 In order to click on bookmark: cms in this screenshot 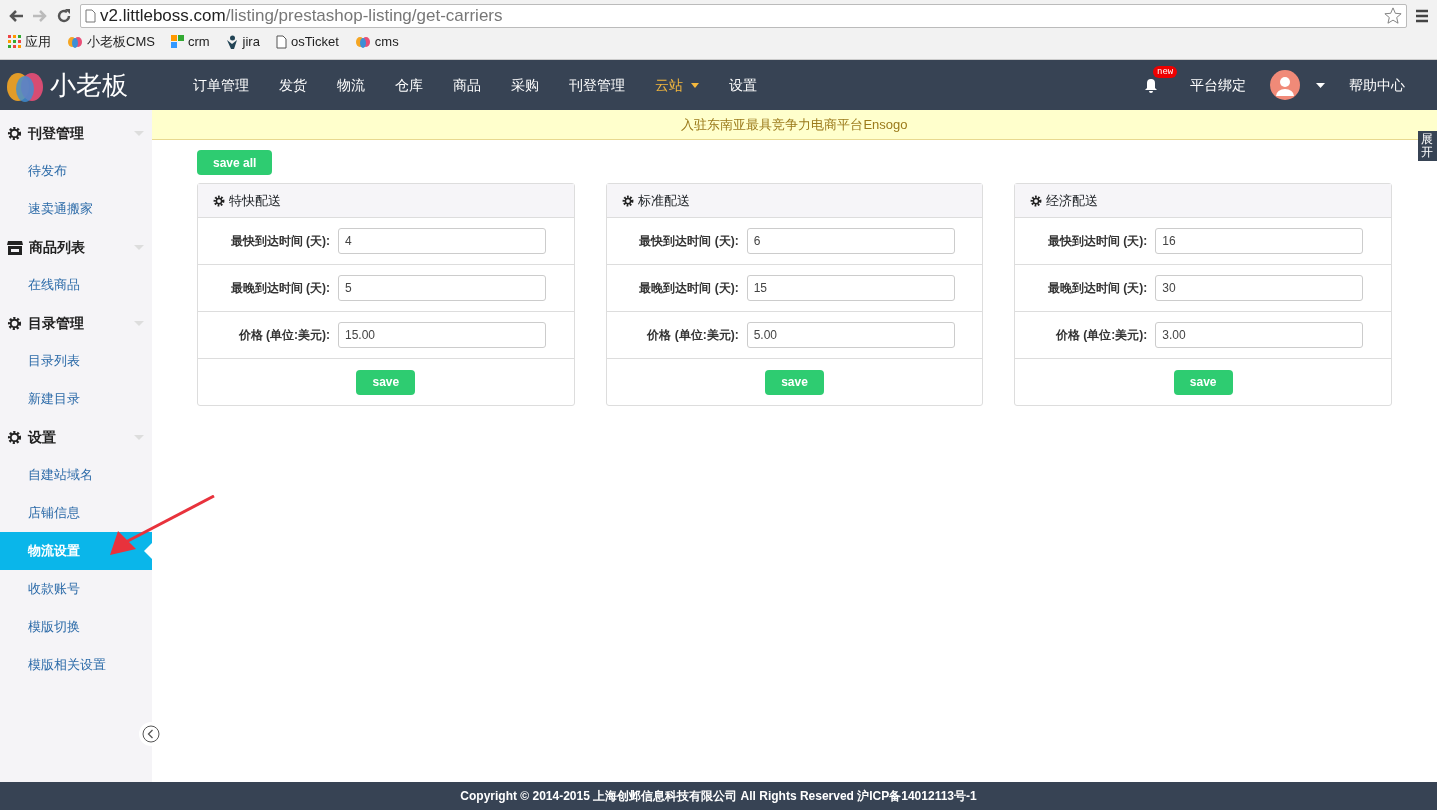, I will do `click(376, 42)`.